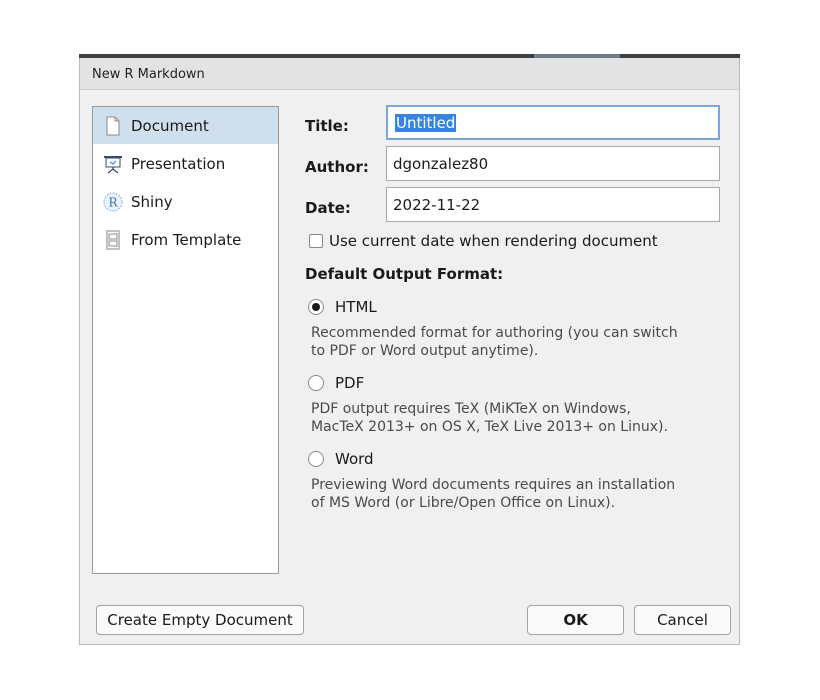  I want to click on document-icon, so click(113, 126).